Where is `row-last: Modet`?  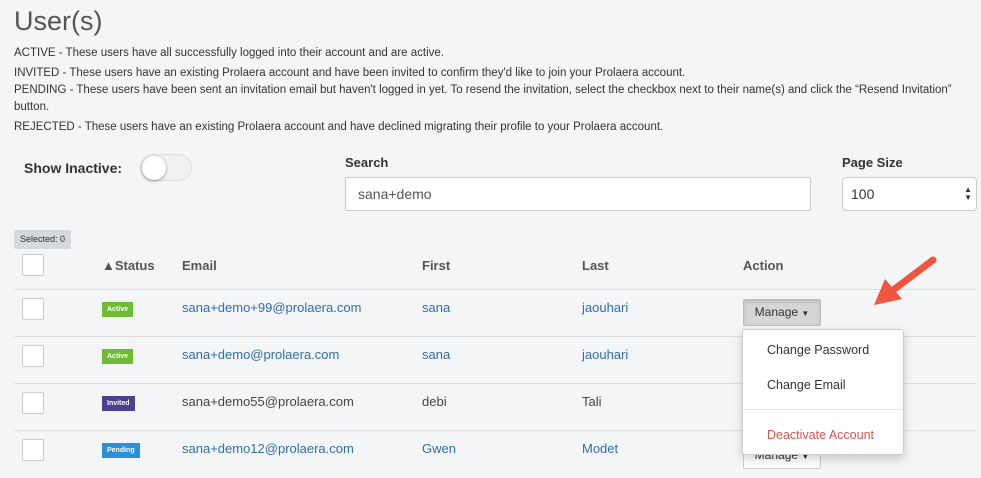
row-last: Modet is located at coordinates (600, 448).